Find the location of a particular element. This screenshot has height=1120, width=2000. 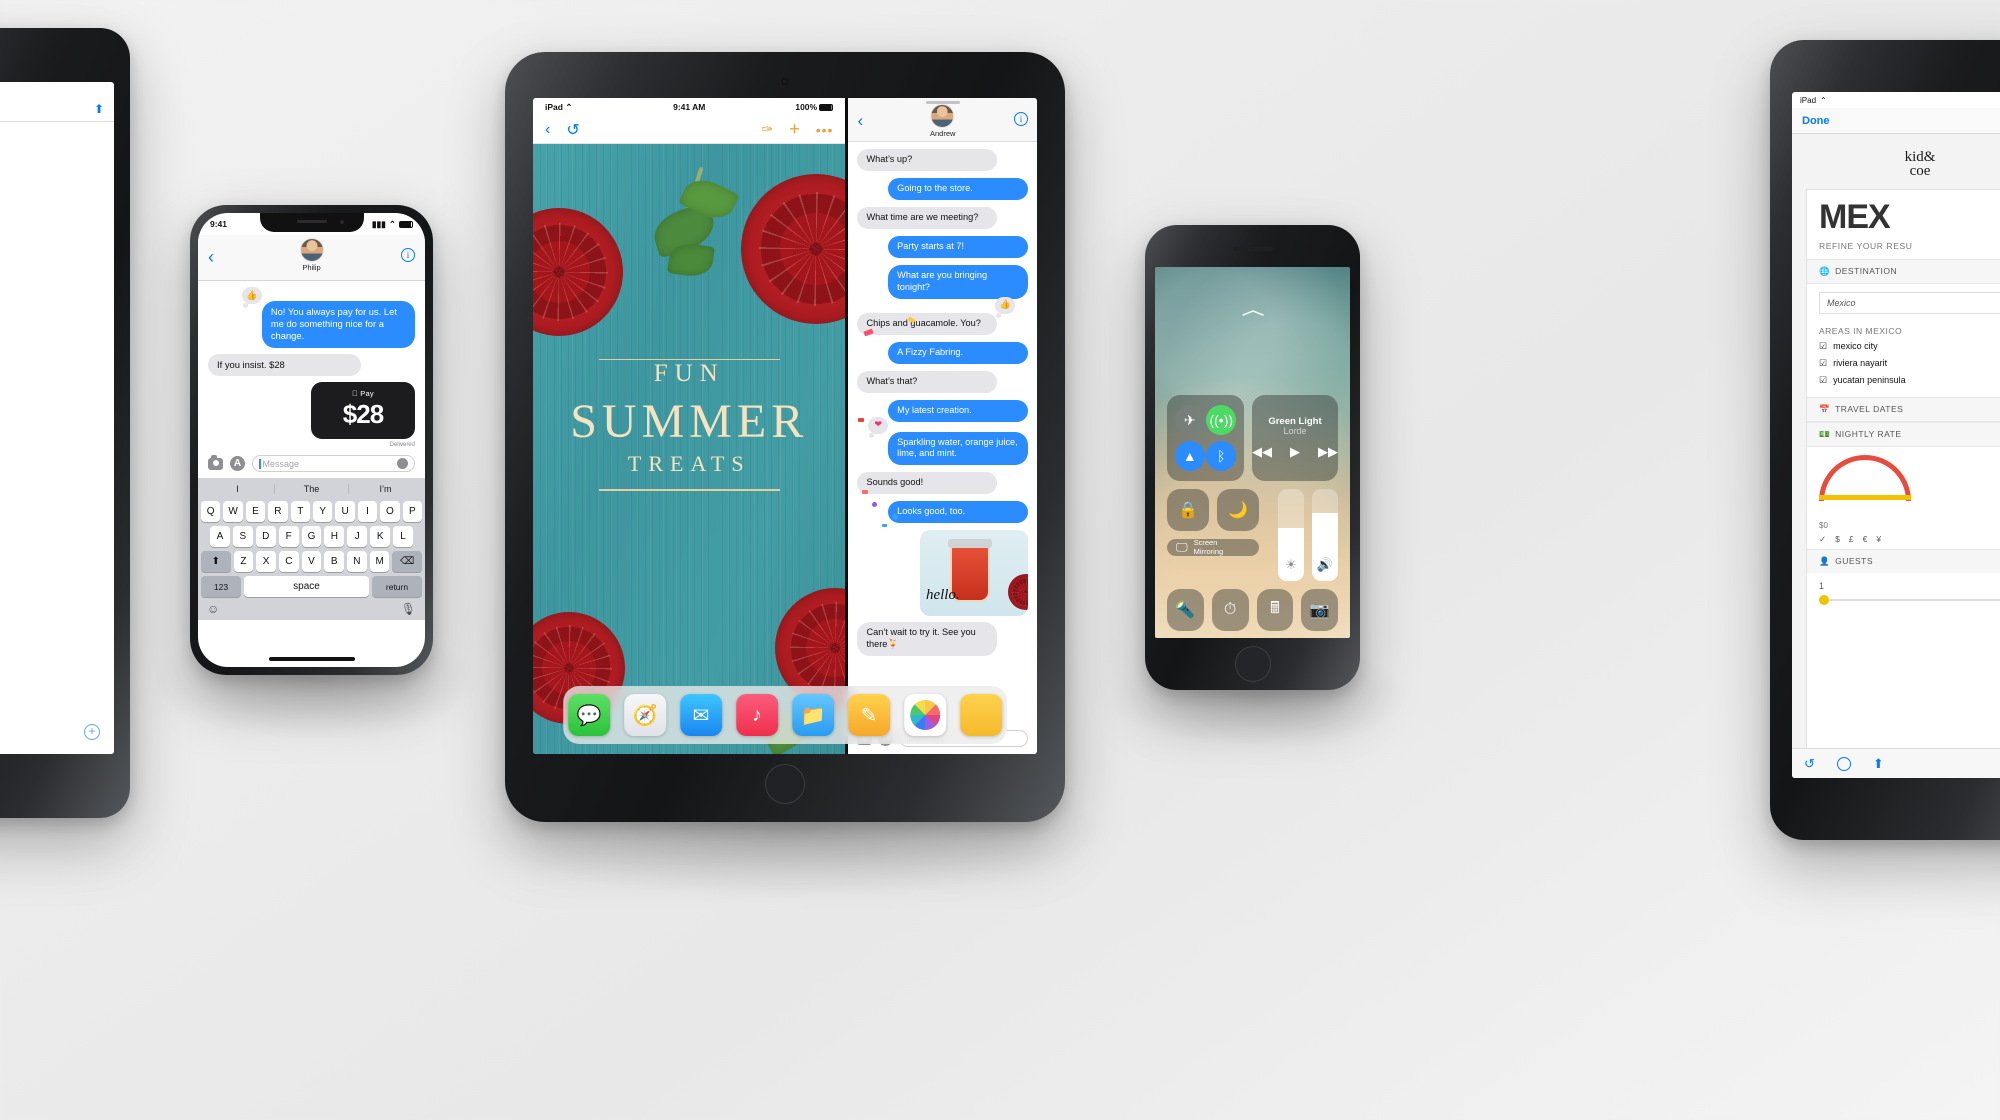

message-bubble-incoming: 👍 Chips and guacamole. You? is located at coordinates (936, 315).